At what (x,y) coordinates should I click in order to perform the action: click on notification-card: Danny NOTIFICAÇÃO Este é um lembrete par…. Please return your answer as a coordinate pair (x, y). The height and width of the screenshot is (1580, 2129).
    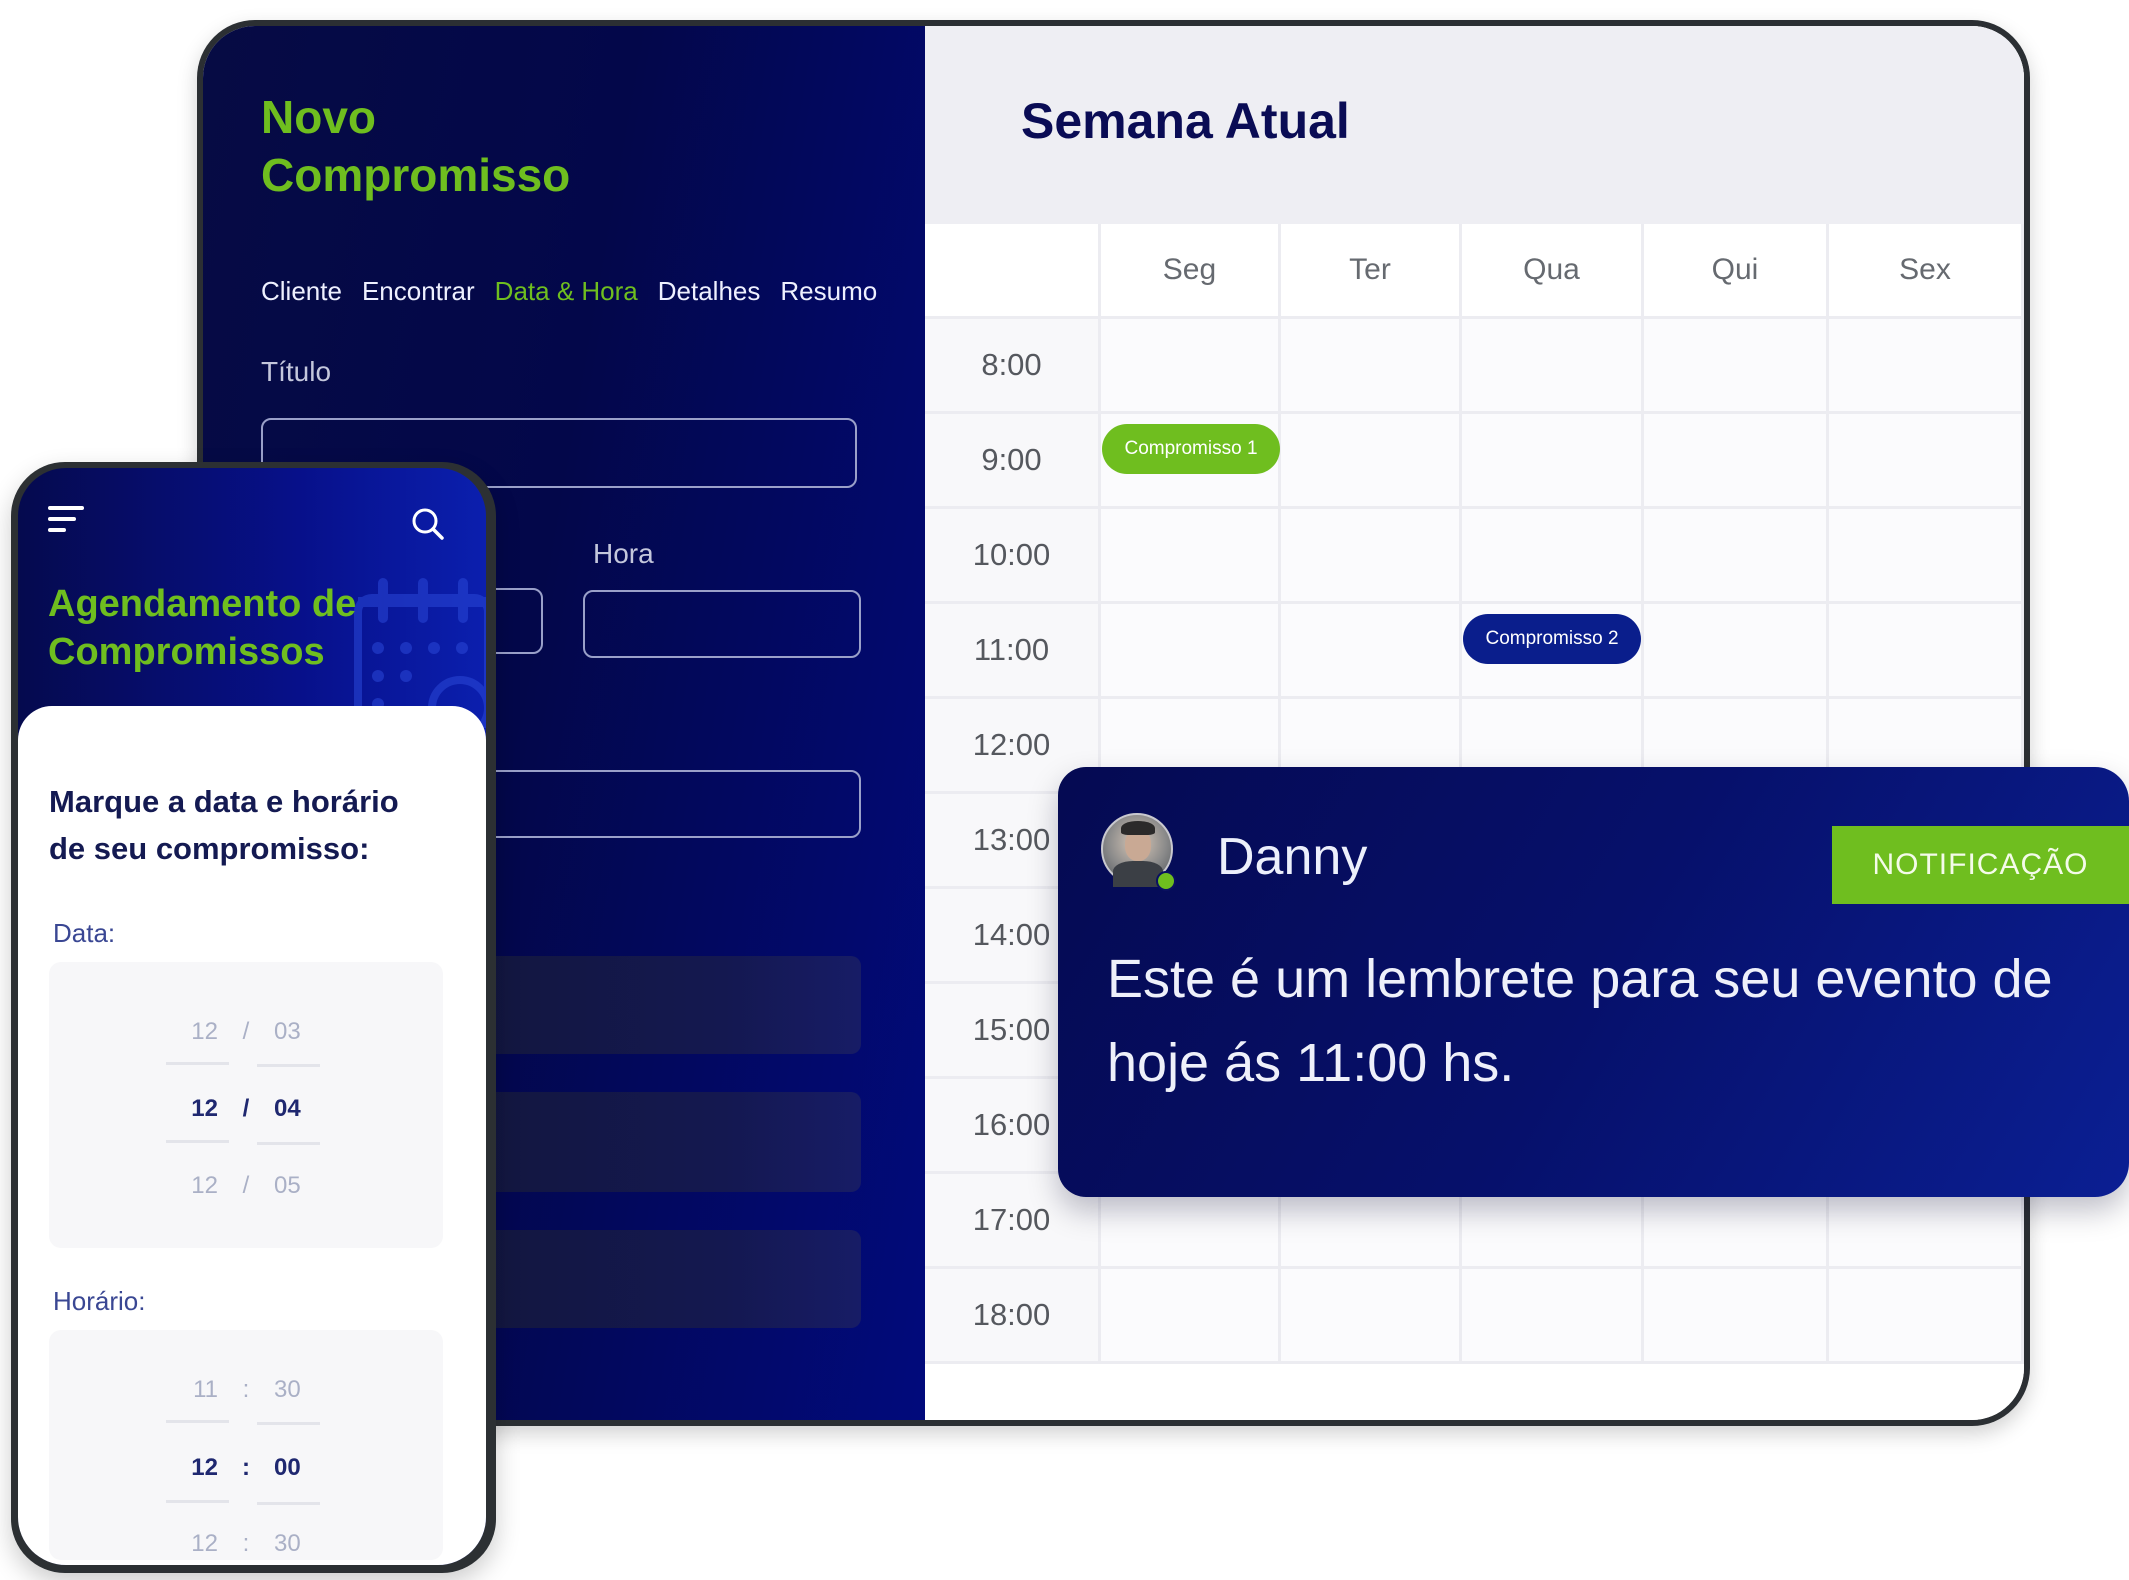
    Looking at the image, I should click on (1593, 982).